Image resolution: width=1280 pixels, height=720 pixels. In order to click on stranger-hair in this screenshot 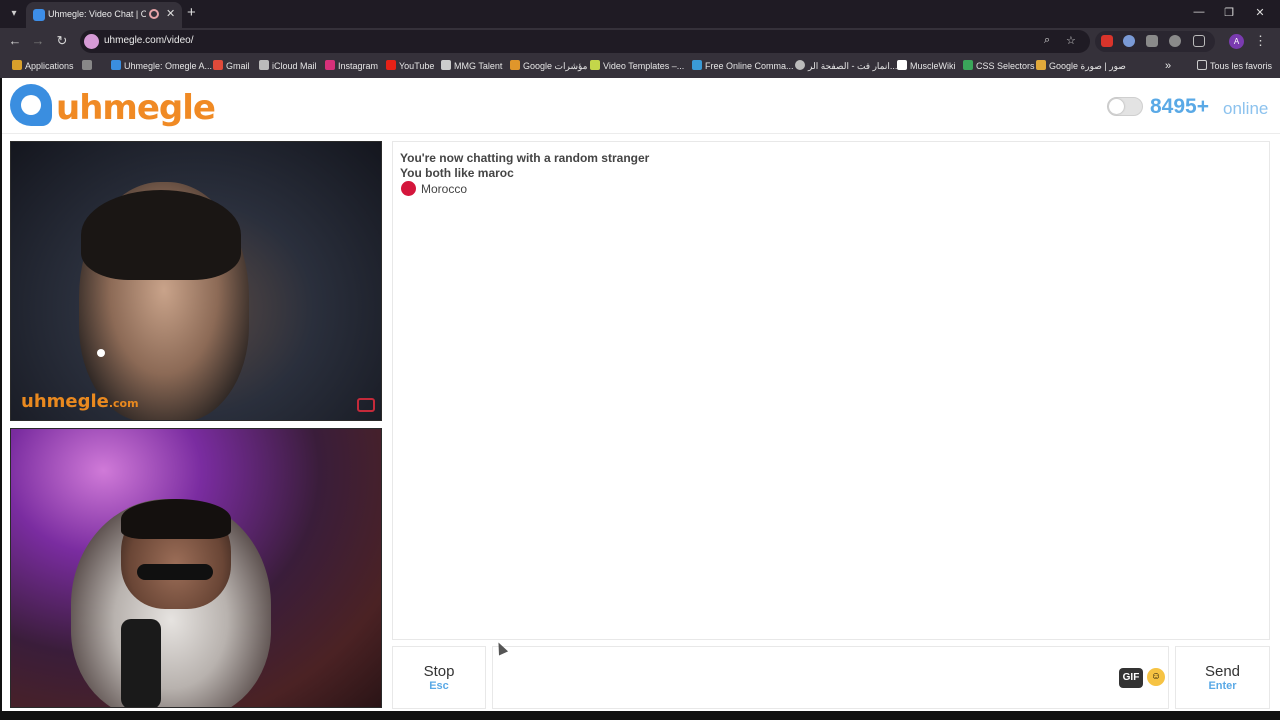, I will do `click(161, 235)`.